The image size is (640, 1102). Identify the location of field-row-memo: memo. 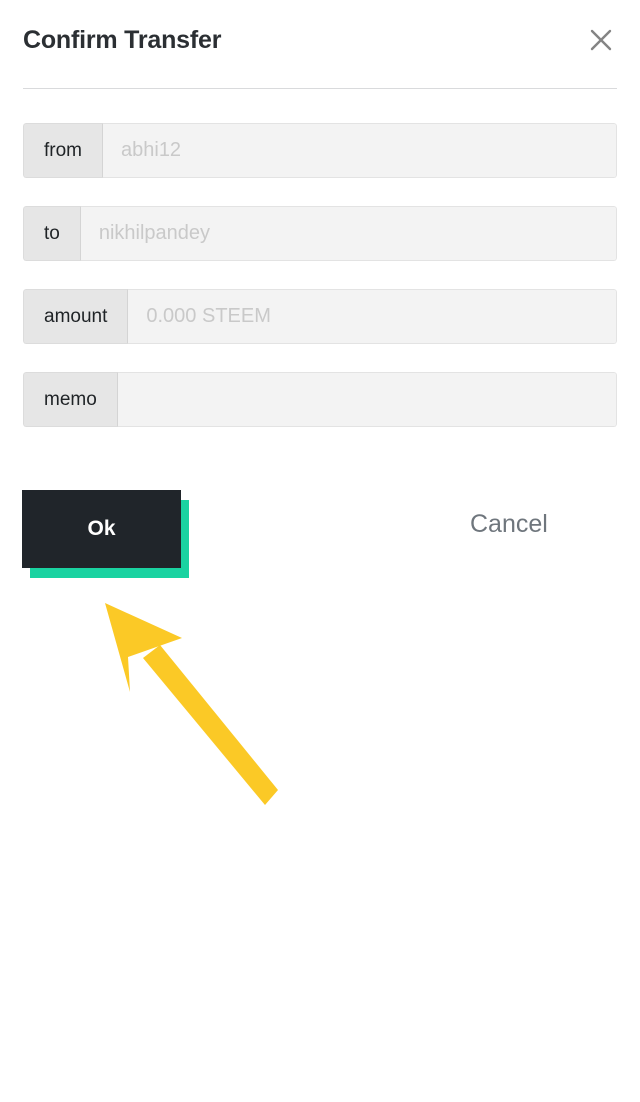
(320, 399).